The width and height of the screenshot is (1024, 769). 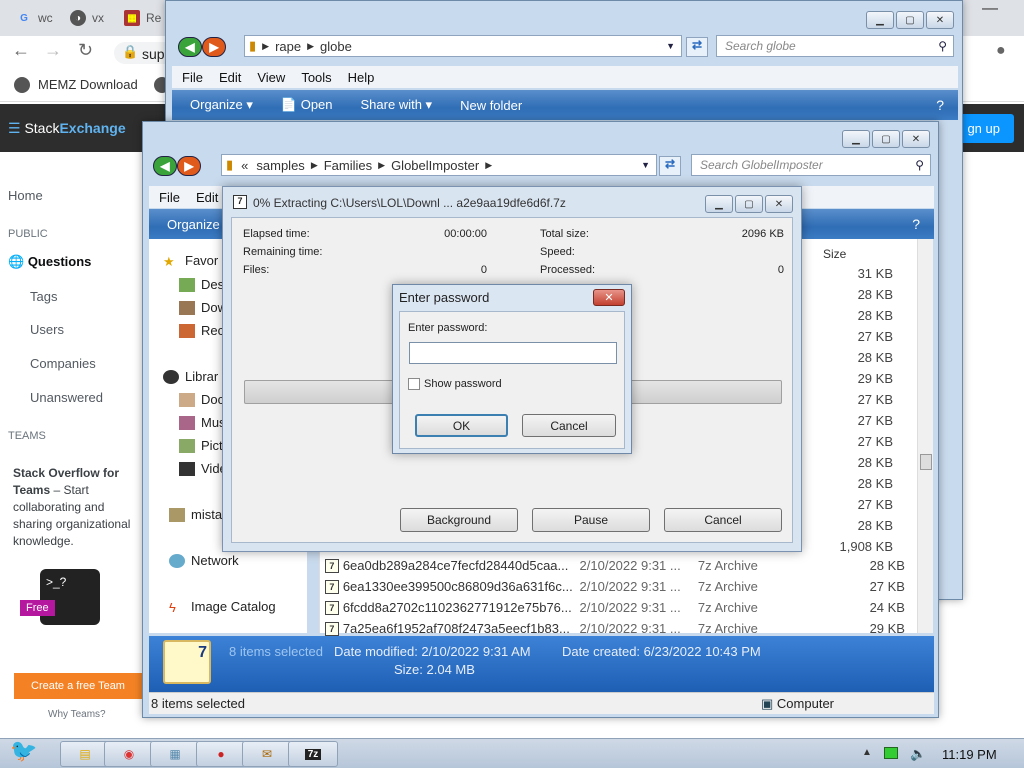 I want to click on sidebar-item-home: Home, so click(x=25, y=195).